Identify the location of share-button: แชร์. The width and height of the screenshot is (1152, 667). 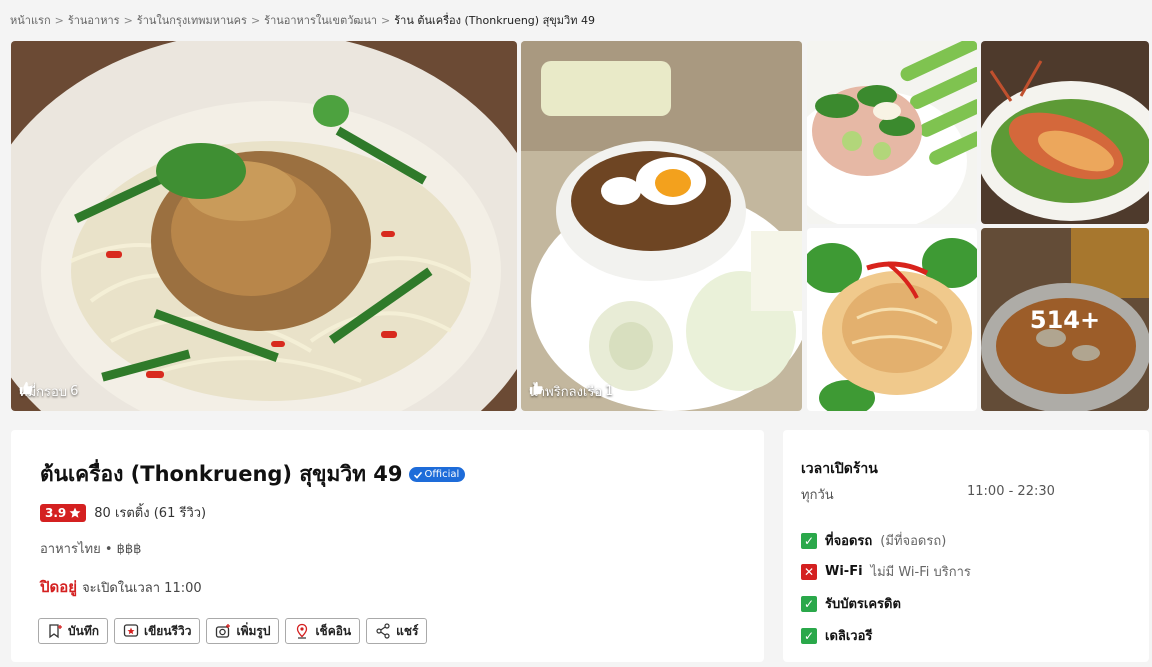
(397, 631).